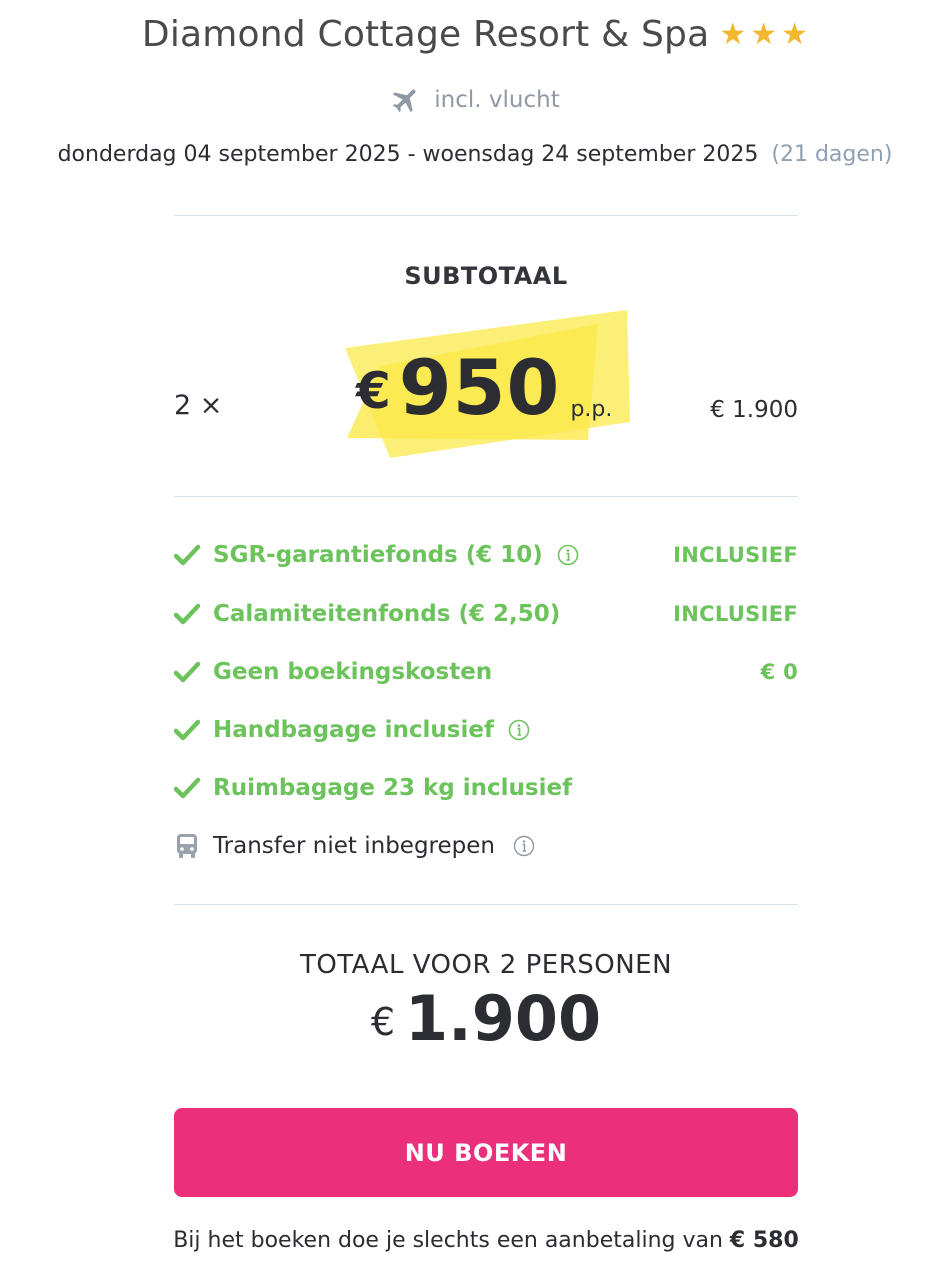  I want to click on feature-ruimbagage: Ruimbagage 23 kg inclusief, so click(486, 788).